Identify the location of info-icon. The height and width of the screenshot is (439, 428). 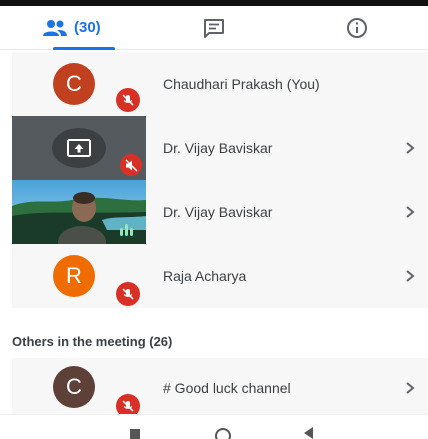
(356, 27).